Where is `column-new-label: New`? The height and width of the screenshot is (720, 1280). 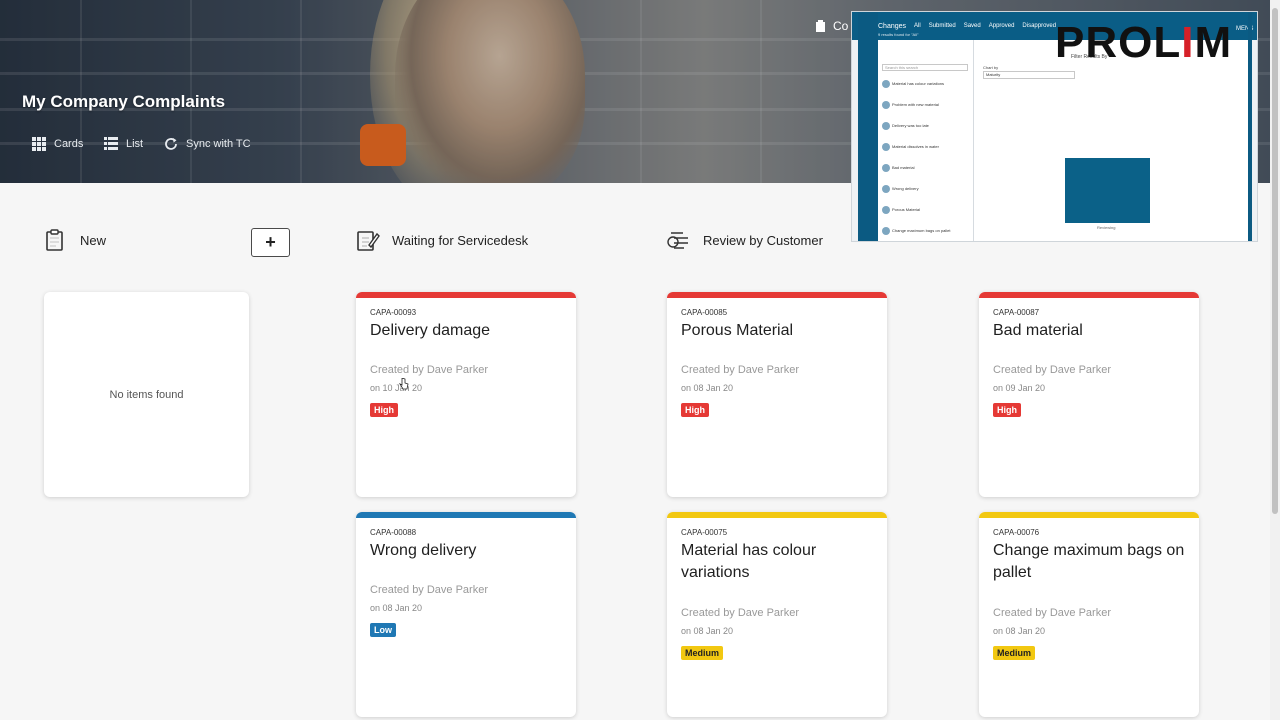 column-new-label: New is located at coordinates (93, 240).